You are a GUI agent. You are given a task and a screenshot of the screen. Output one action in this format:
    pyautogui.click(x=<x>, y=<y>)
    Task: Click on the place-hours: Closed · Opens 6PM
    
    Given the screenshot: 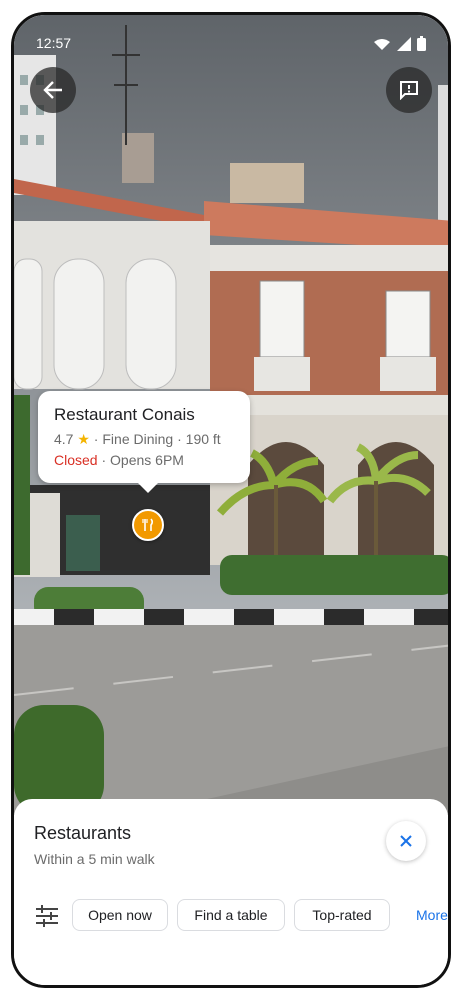 What is the action you would take?
    pyautogui.click(x=119, y=460)
    